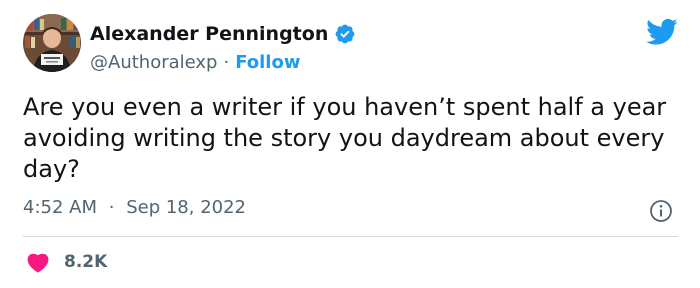 The image size is (700, 288). I want to click on follow-button: Follow, so click(267, 62).